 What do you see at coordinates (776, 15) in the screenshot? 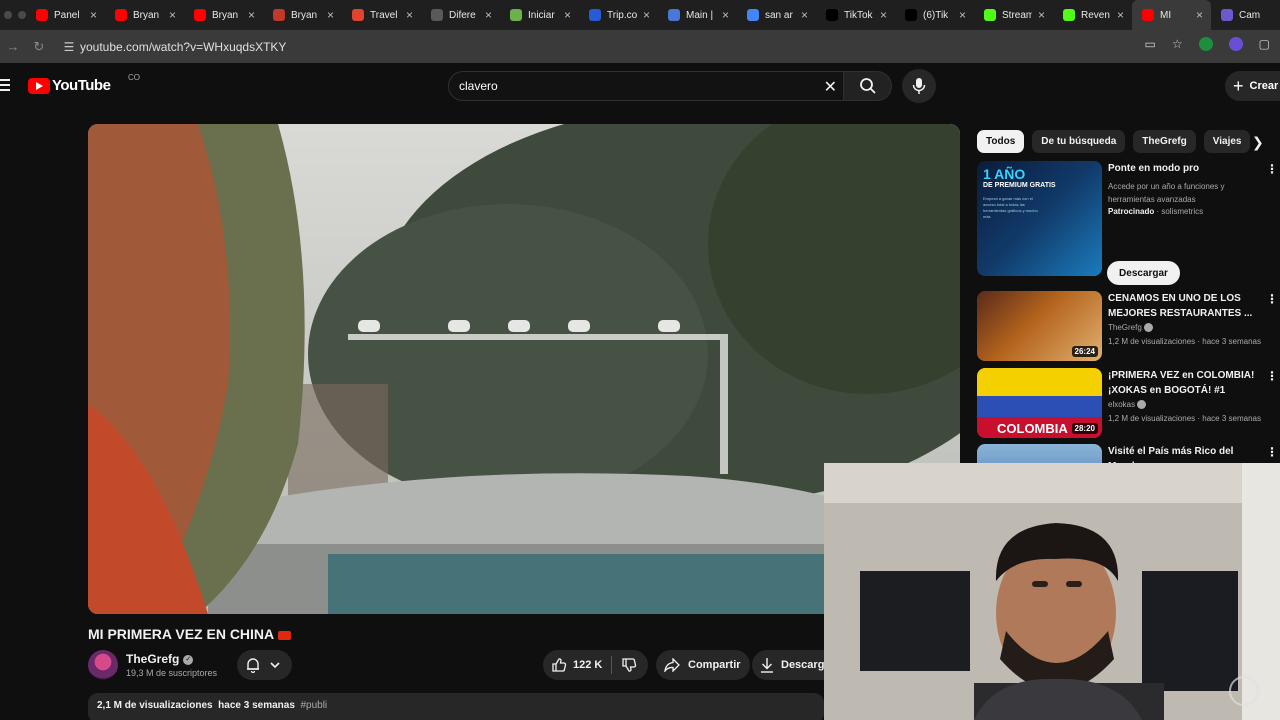
I see `browser-tab: san ar ×` at bounding box center [776, 15].